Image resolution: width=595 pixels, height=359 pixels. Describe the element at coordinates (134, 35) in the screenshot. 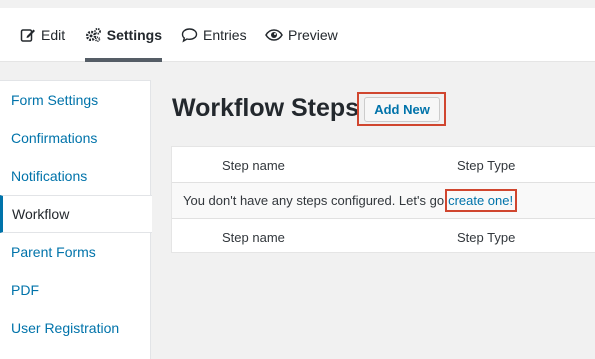

I see `toolbar-settings-label: Settings` at that location.